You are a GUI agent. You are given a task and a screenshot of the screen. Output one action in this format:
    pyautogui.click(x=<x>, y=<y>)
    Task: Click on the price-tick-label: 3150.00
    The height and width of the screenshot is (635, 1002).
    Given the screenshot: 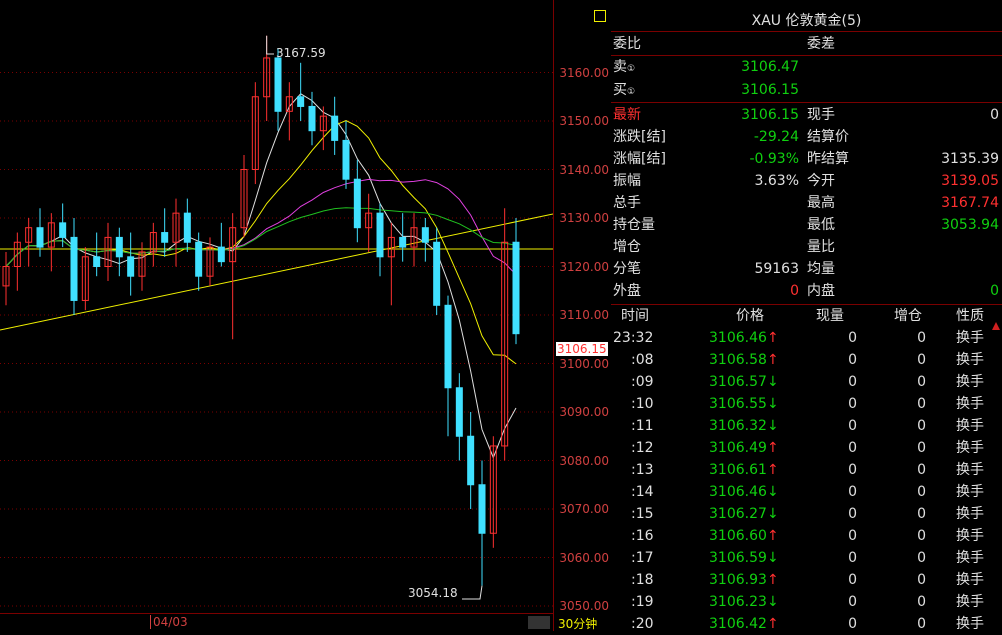 What is the action you would take?
    pyautogui.click(x=584, y=121)
    